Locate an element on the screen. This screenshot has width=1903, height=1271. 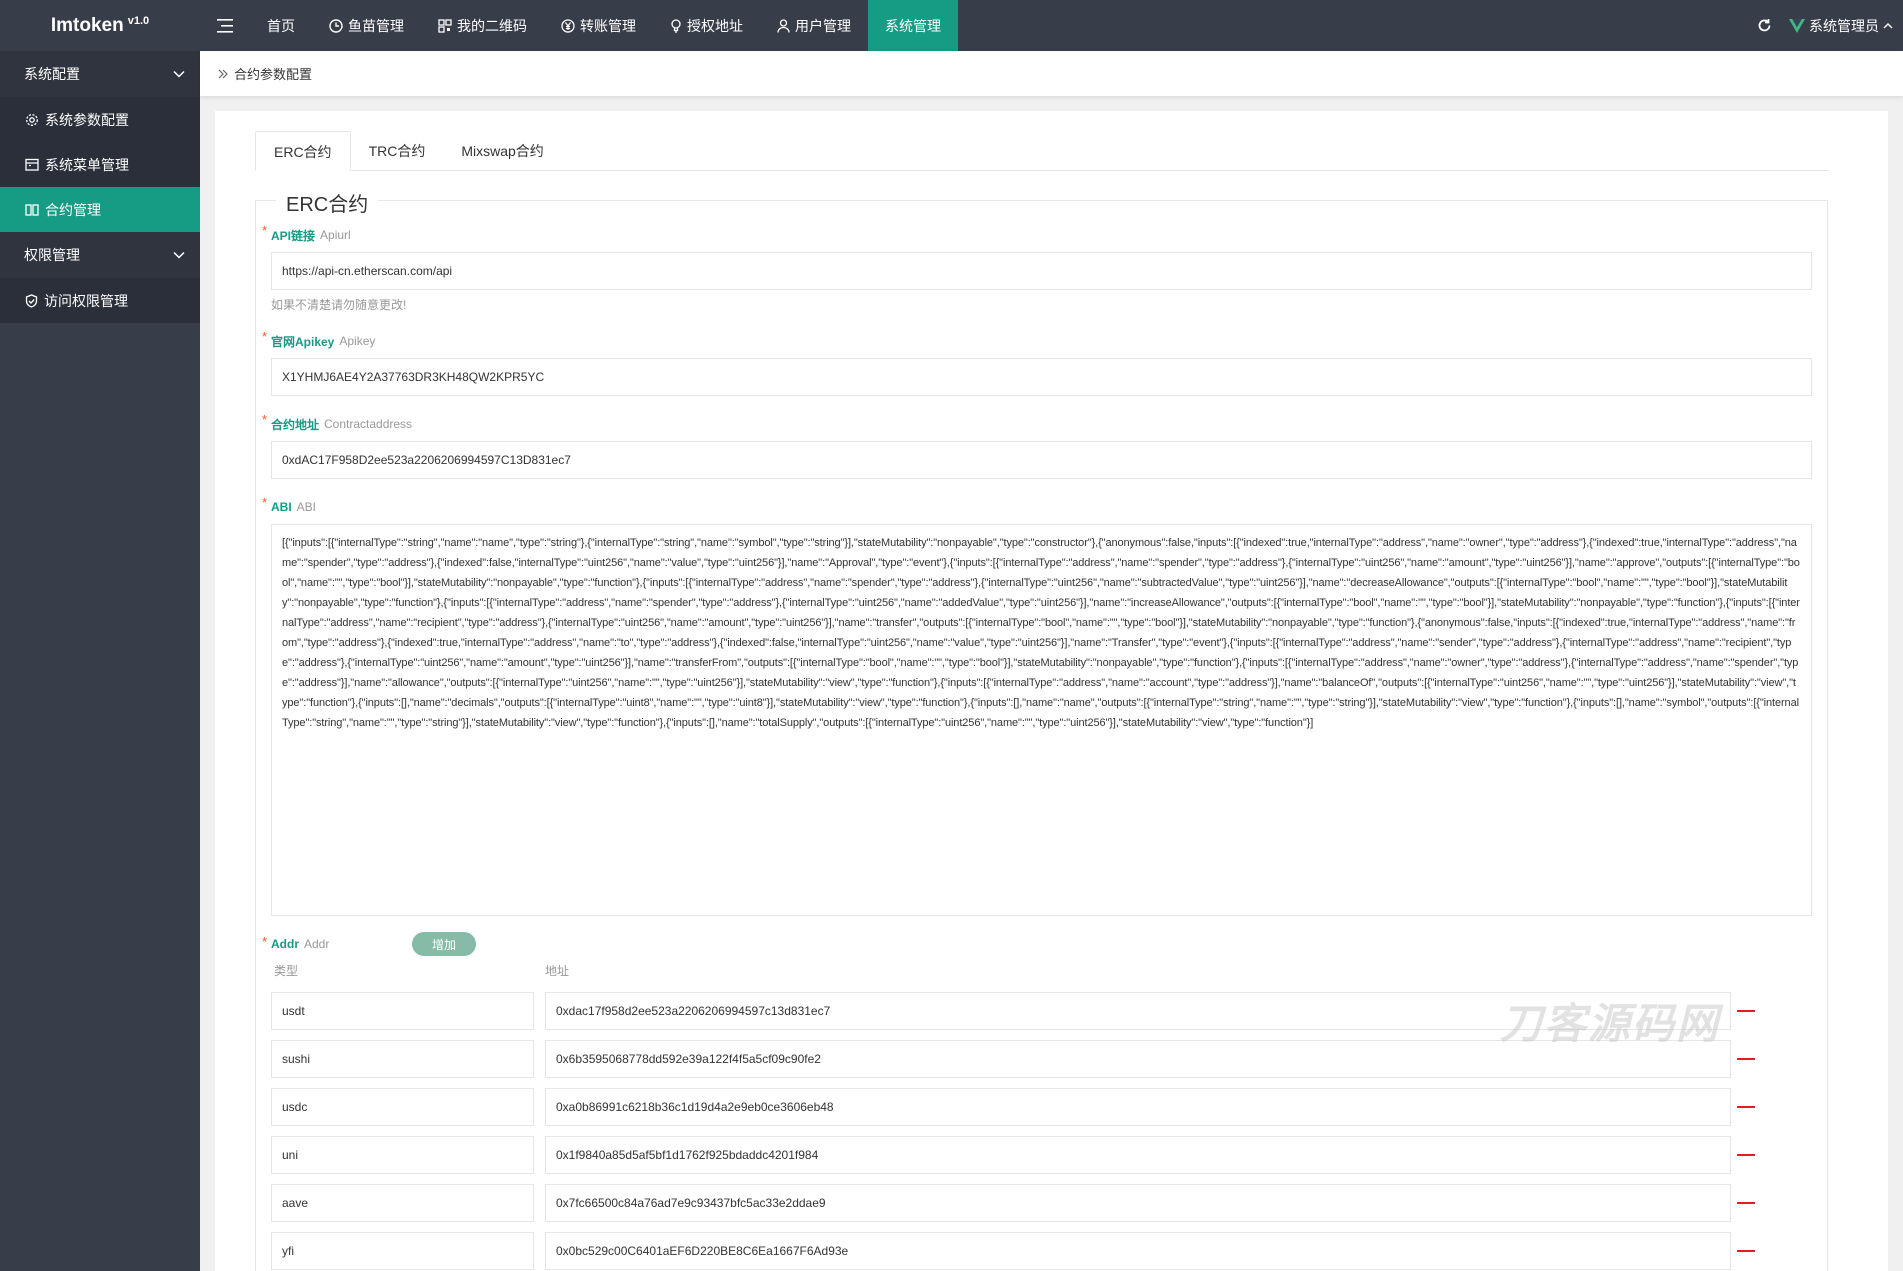
clock-icon is located at coordinates (336, 25).